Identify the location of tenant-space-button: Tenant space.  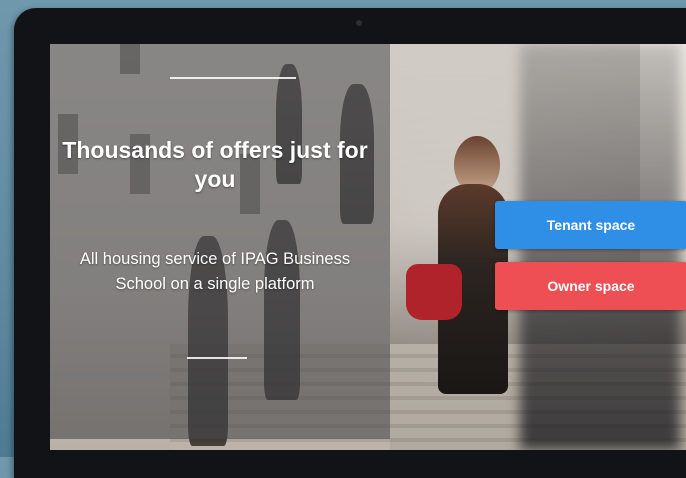
(590, 225).